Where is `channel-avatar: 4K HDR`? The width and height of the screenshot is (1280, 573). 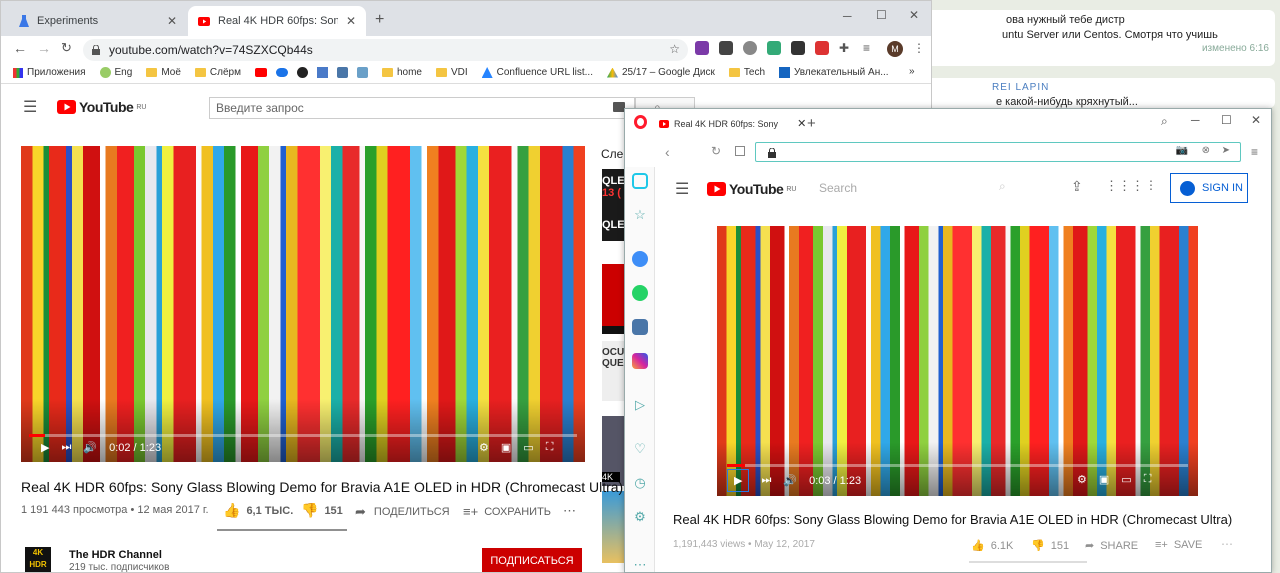
channel-avatar: 4K HDR is located at coordinates (38, 559).